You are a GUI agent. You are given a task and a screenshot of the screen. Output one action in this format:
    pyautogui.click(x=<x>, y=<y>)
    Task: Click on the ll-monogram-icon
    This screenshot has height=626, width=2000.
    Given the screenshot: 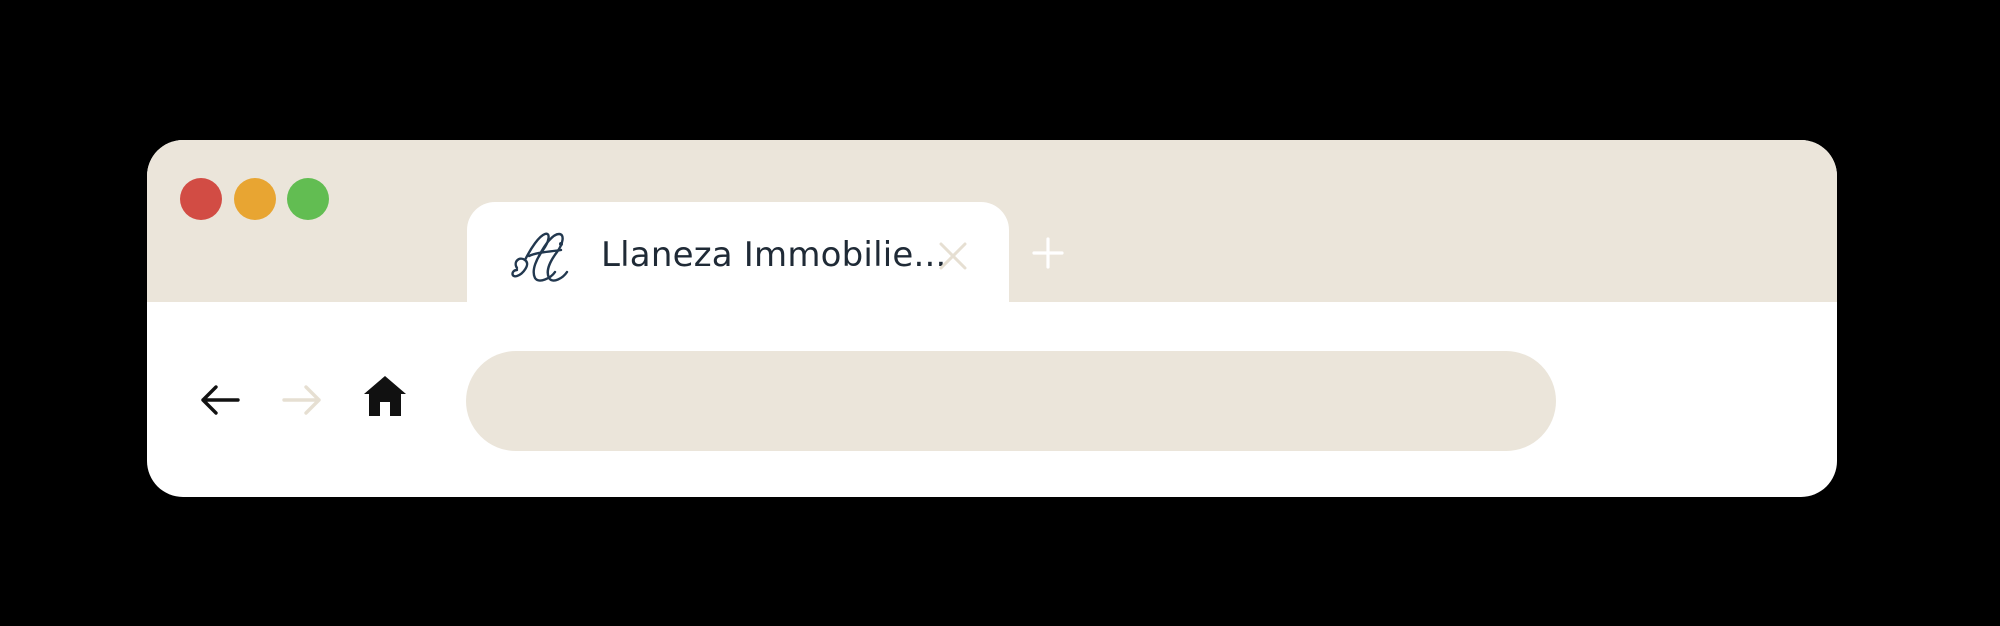 What is the action you would take?
    pyautogui.click(x=540, y=257)
    